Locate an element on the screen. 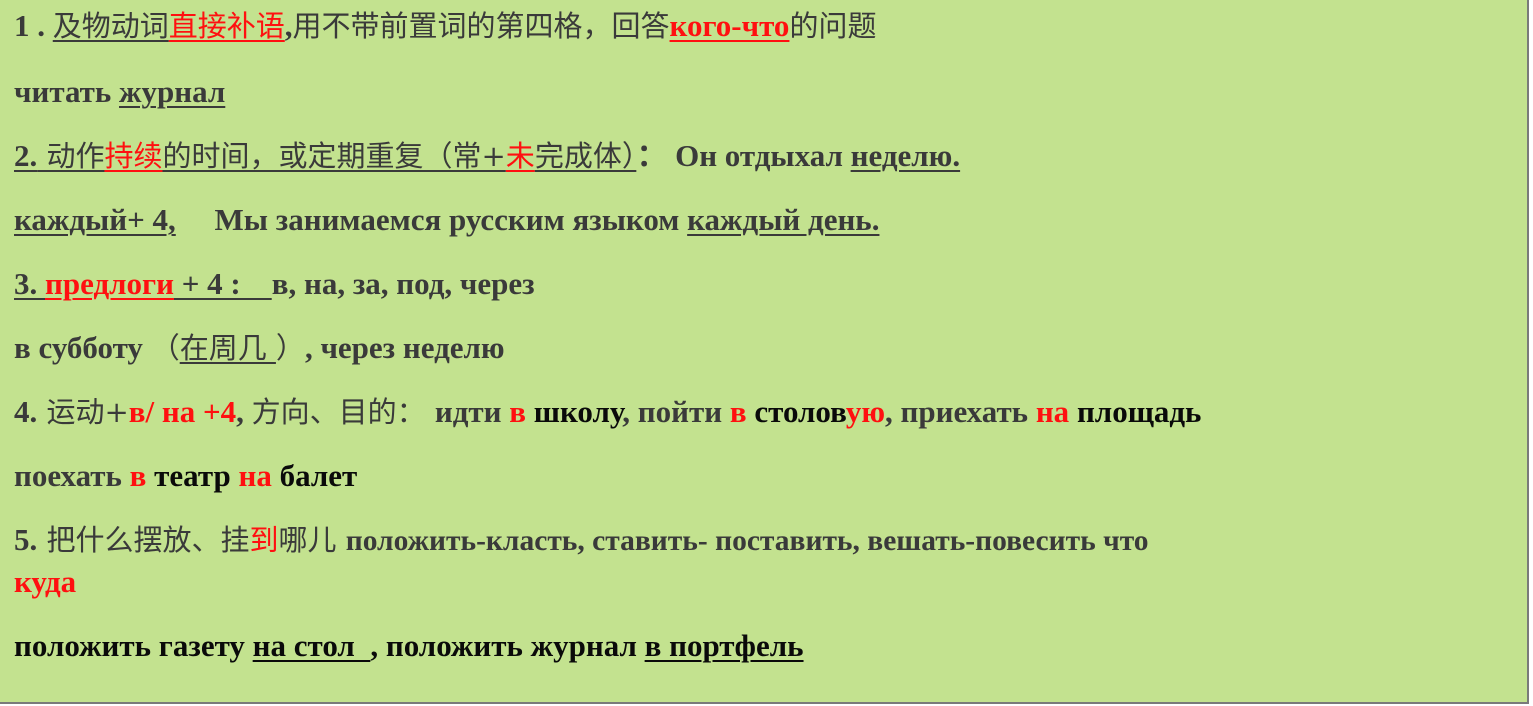  open-paren: （ is located at coordinates (165, 348).